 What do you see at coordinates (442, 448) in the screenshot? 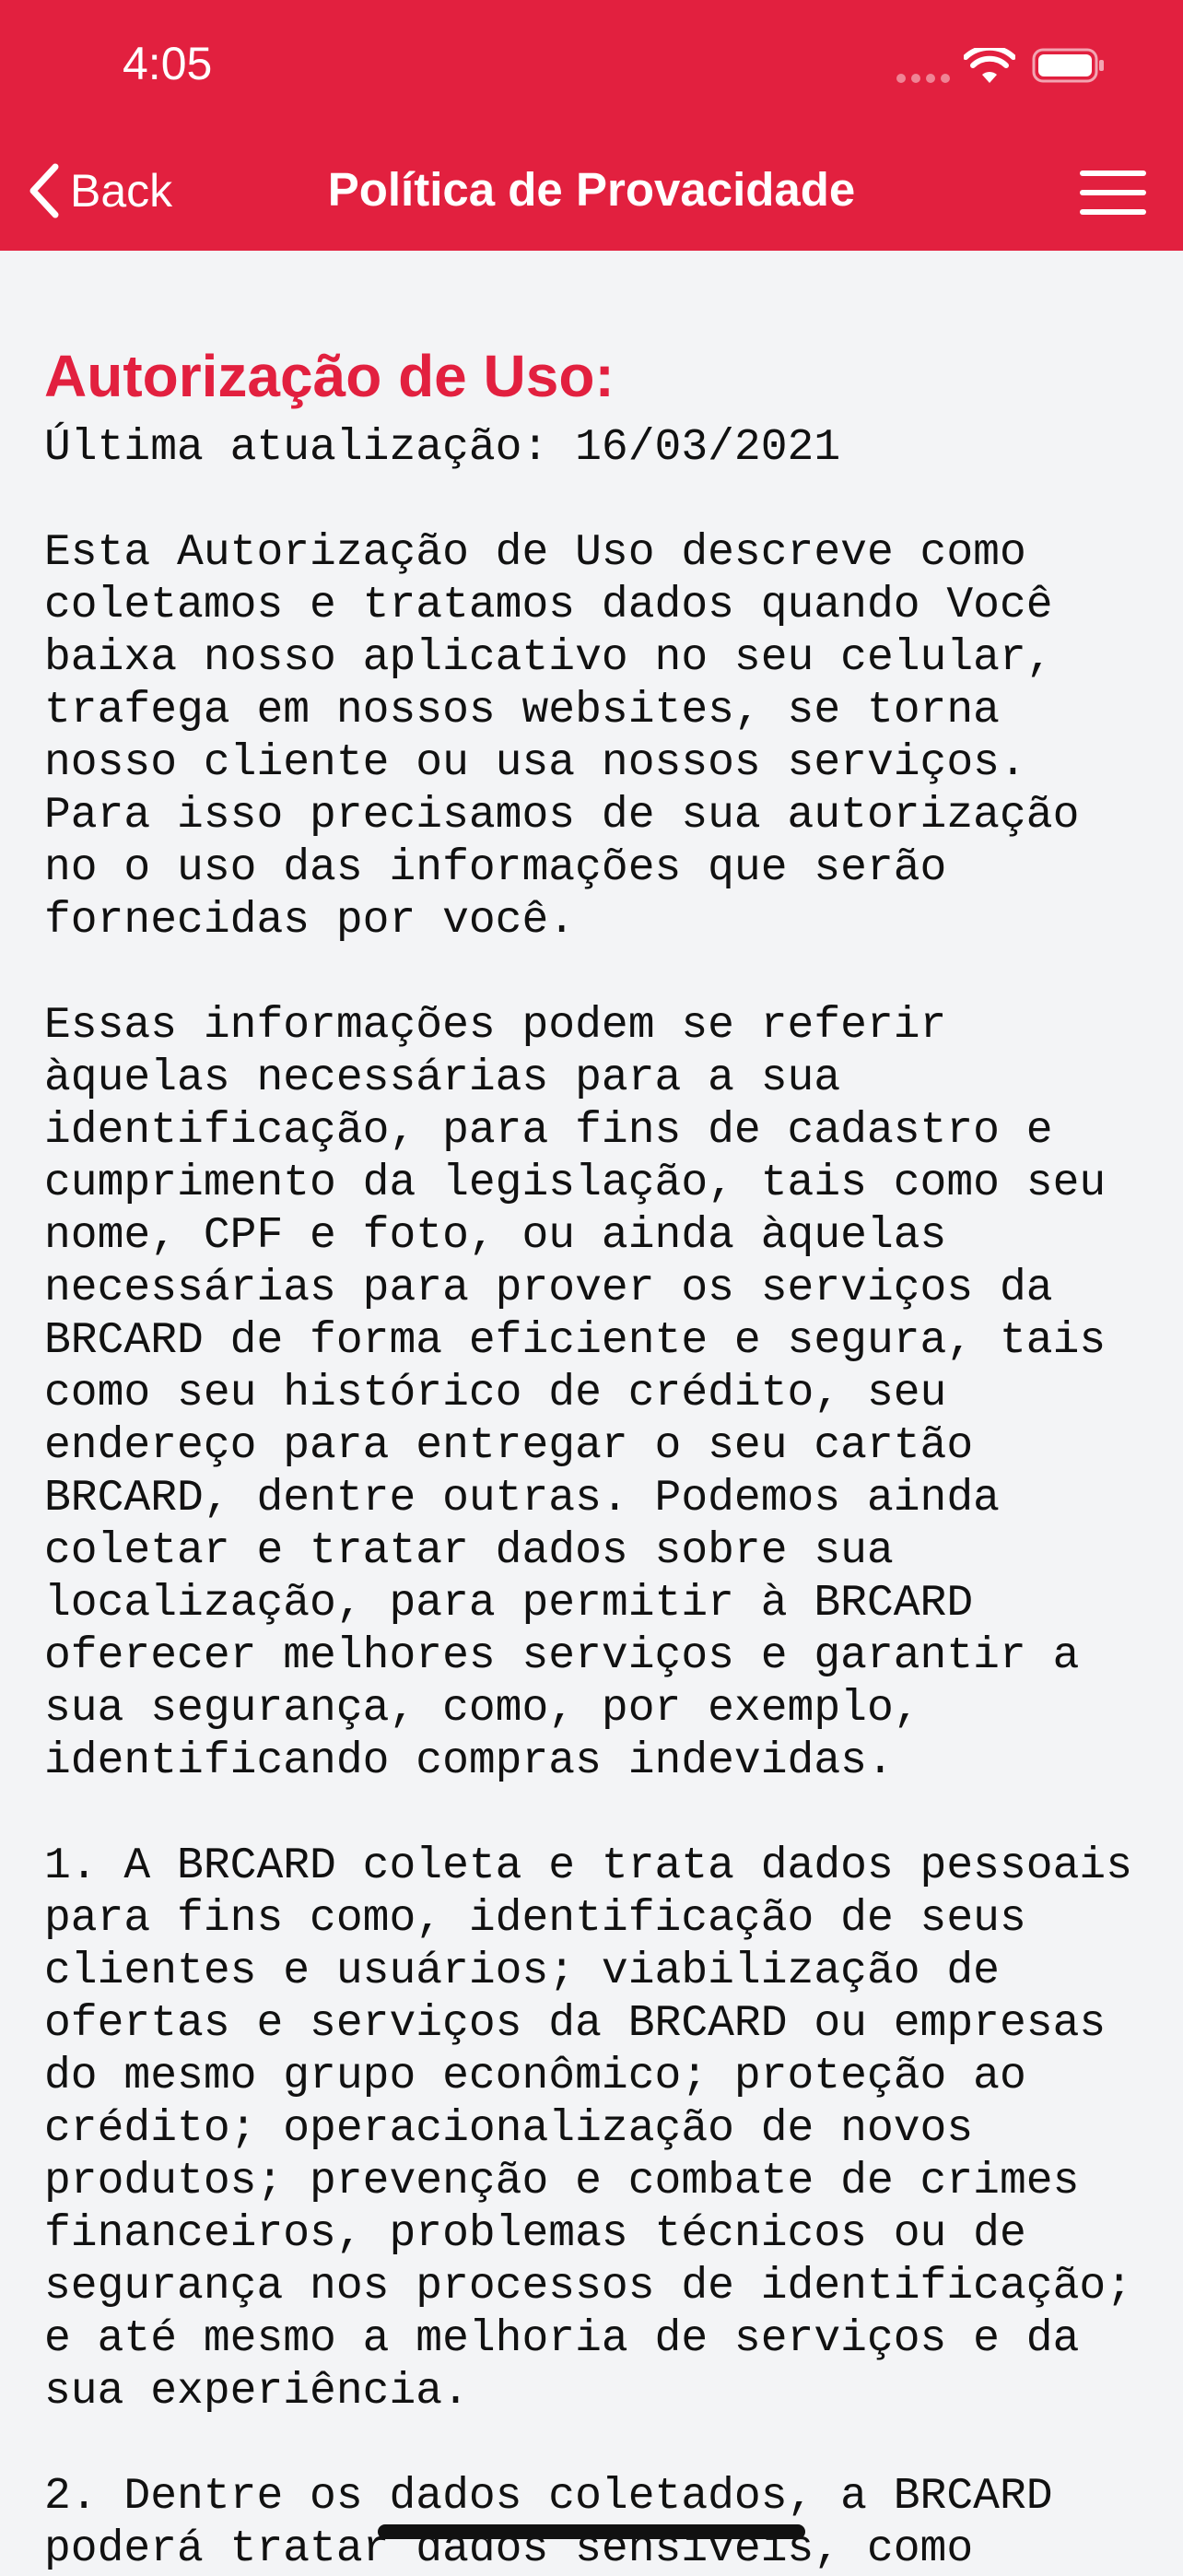
I see `last-updated: Última atualização: 16/03/2021` at bounding box center [442, 448].